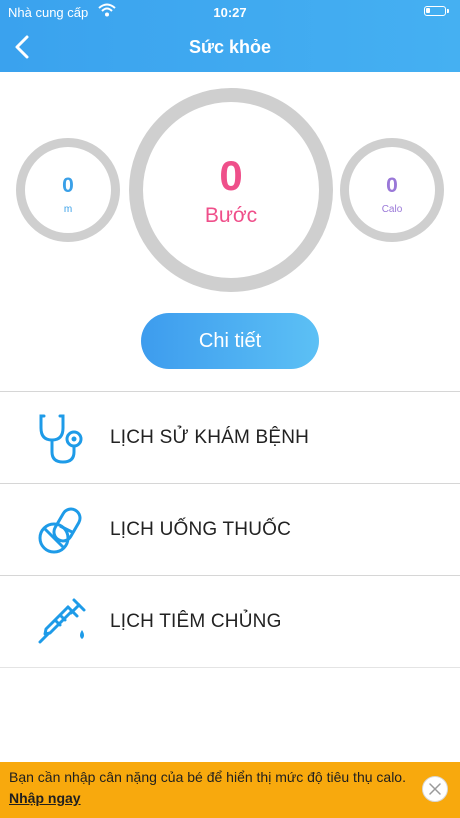  What do you see at coordinates (60, 530) in the screenshot?
I see `pill-icon` at bounding box center [60, 530].